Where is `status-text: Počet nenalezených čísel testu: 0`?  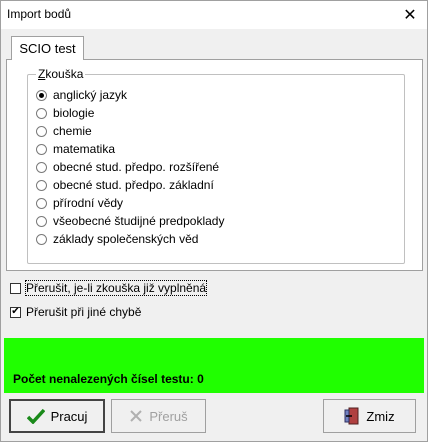 status-text: Počet nenalezených čísel testu: 0 is located at coordinates (108, 379).